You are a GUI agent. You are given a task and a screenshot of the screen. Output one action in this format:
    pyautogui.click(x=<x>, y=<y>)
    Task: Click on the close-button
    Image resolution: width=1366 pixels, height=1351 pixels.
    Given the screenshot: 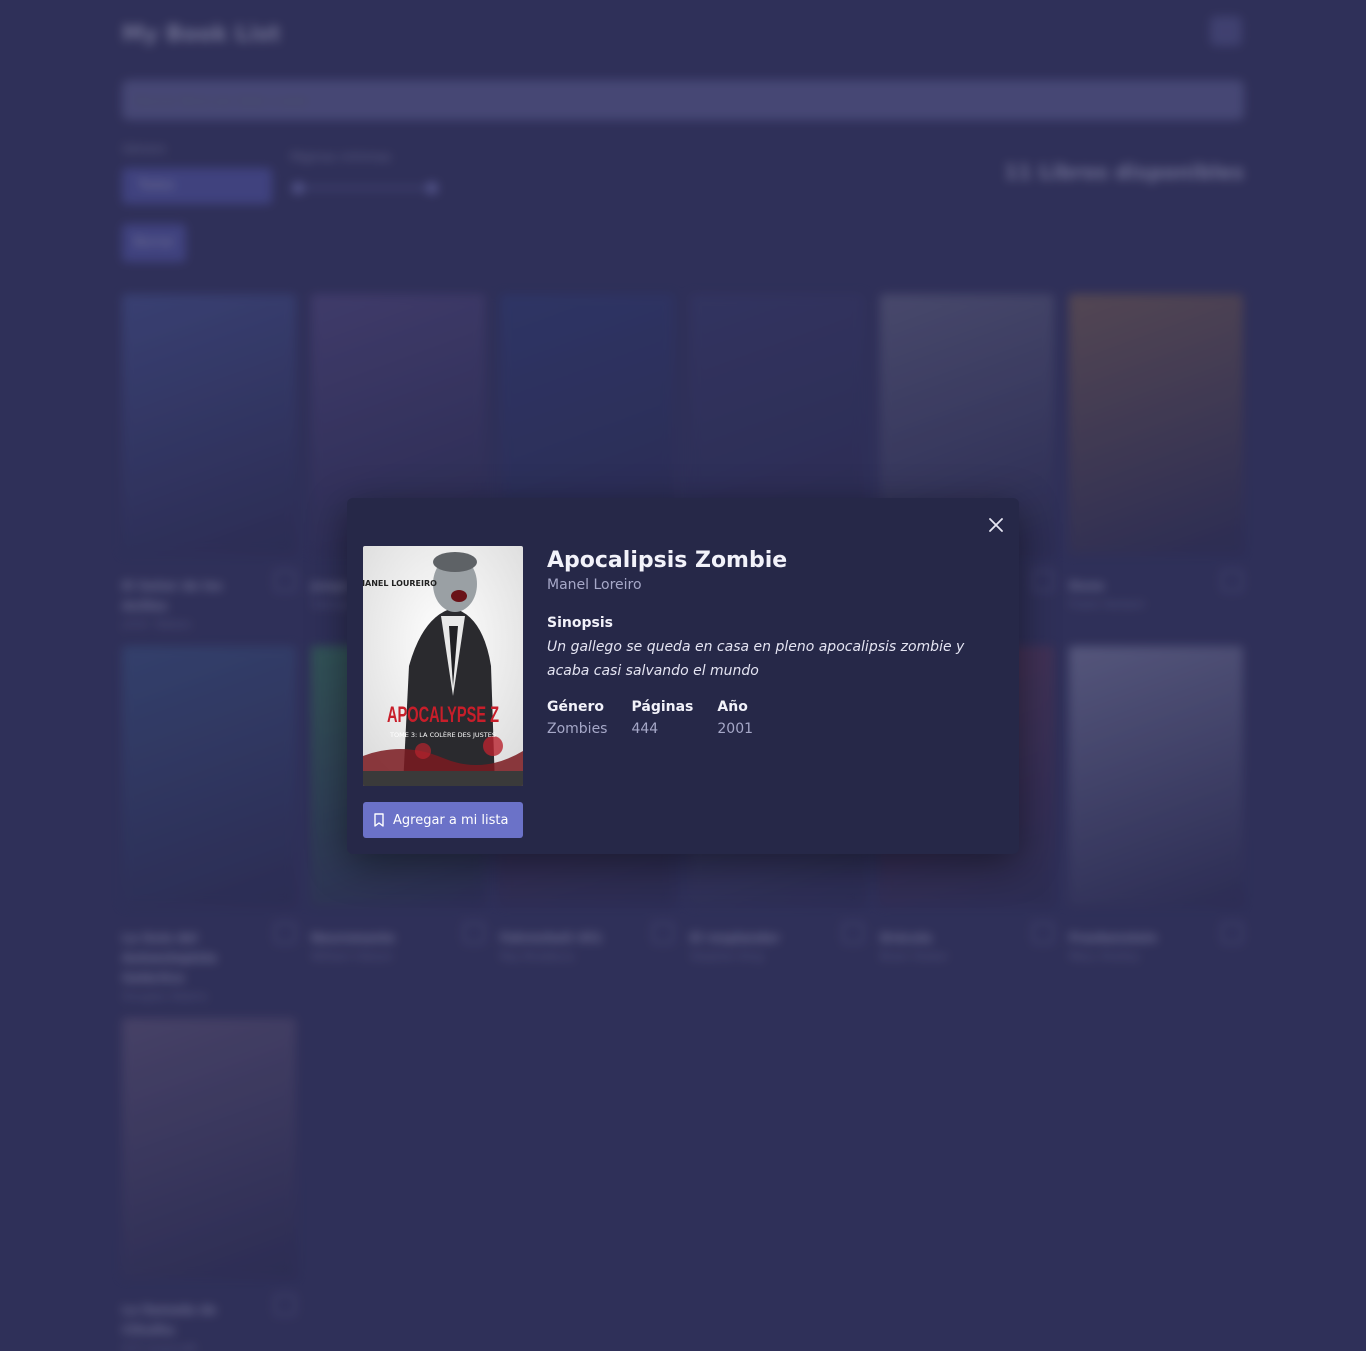 What is the action you would take?
    pyautogui.click(x=996, y=525)
    